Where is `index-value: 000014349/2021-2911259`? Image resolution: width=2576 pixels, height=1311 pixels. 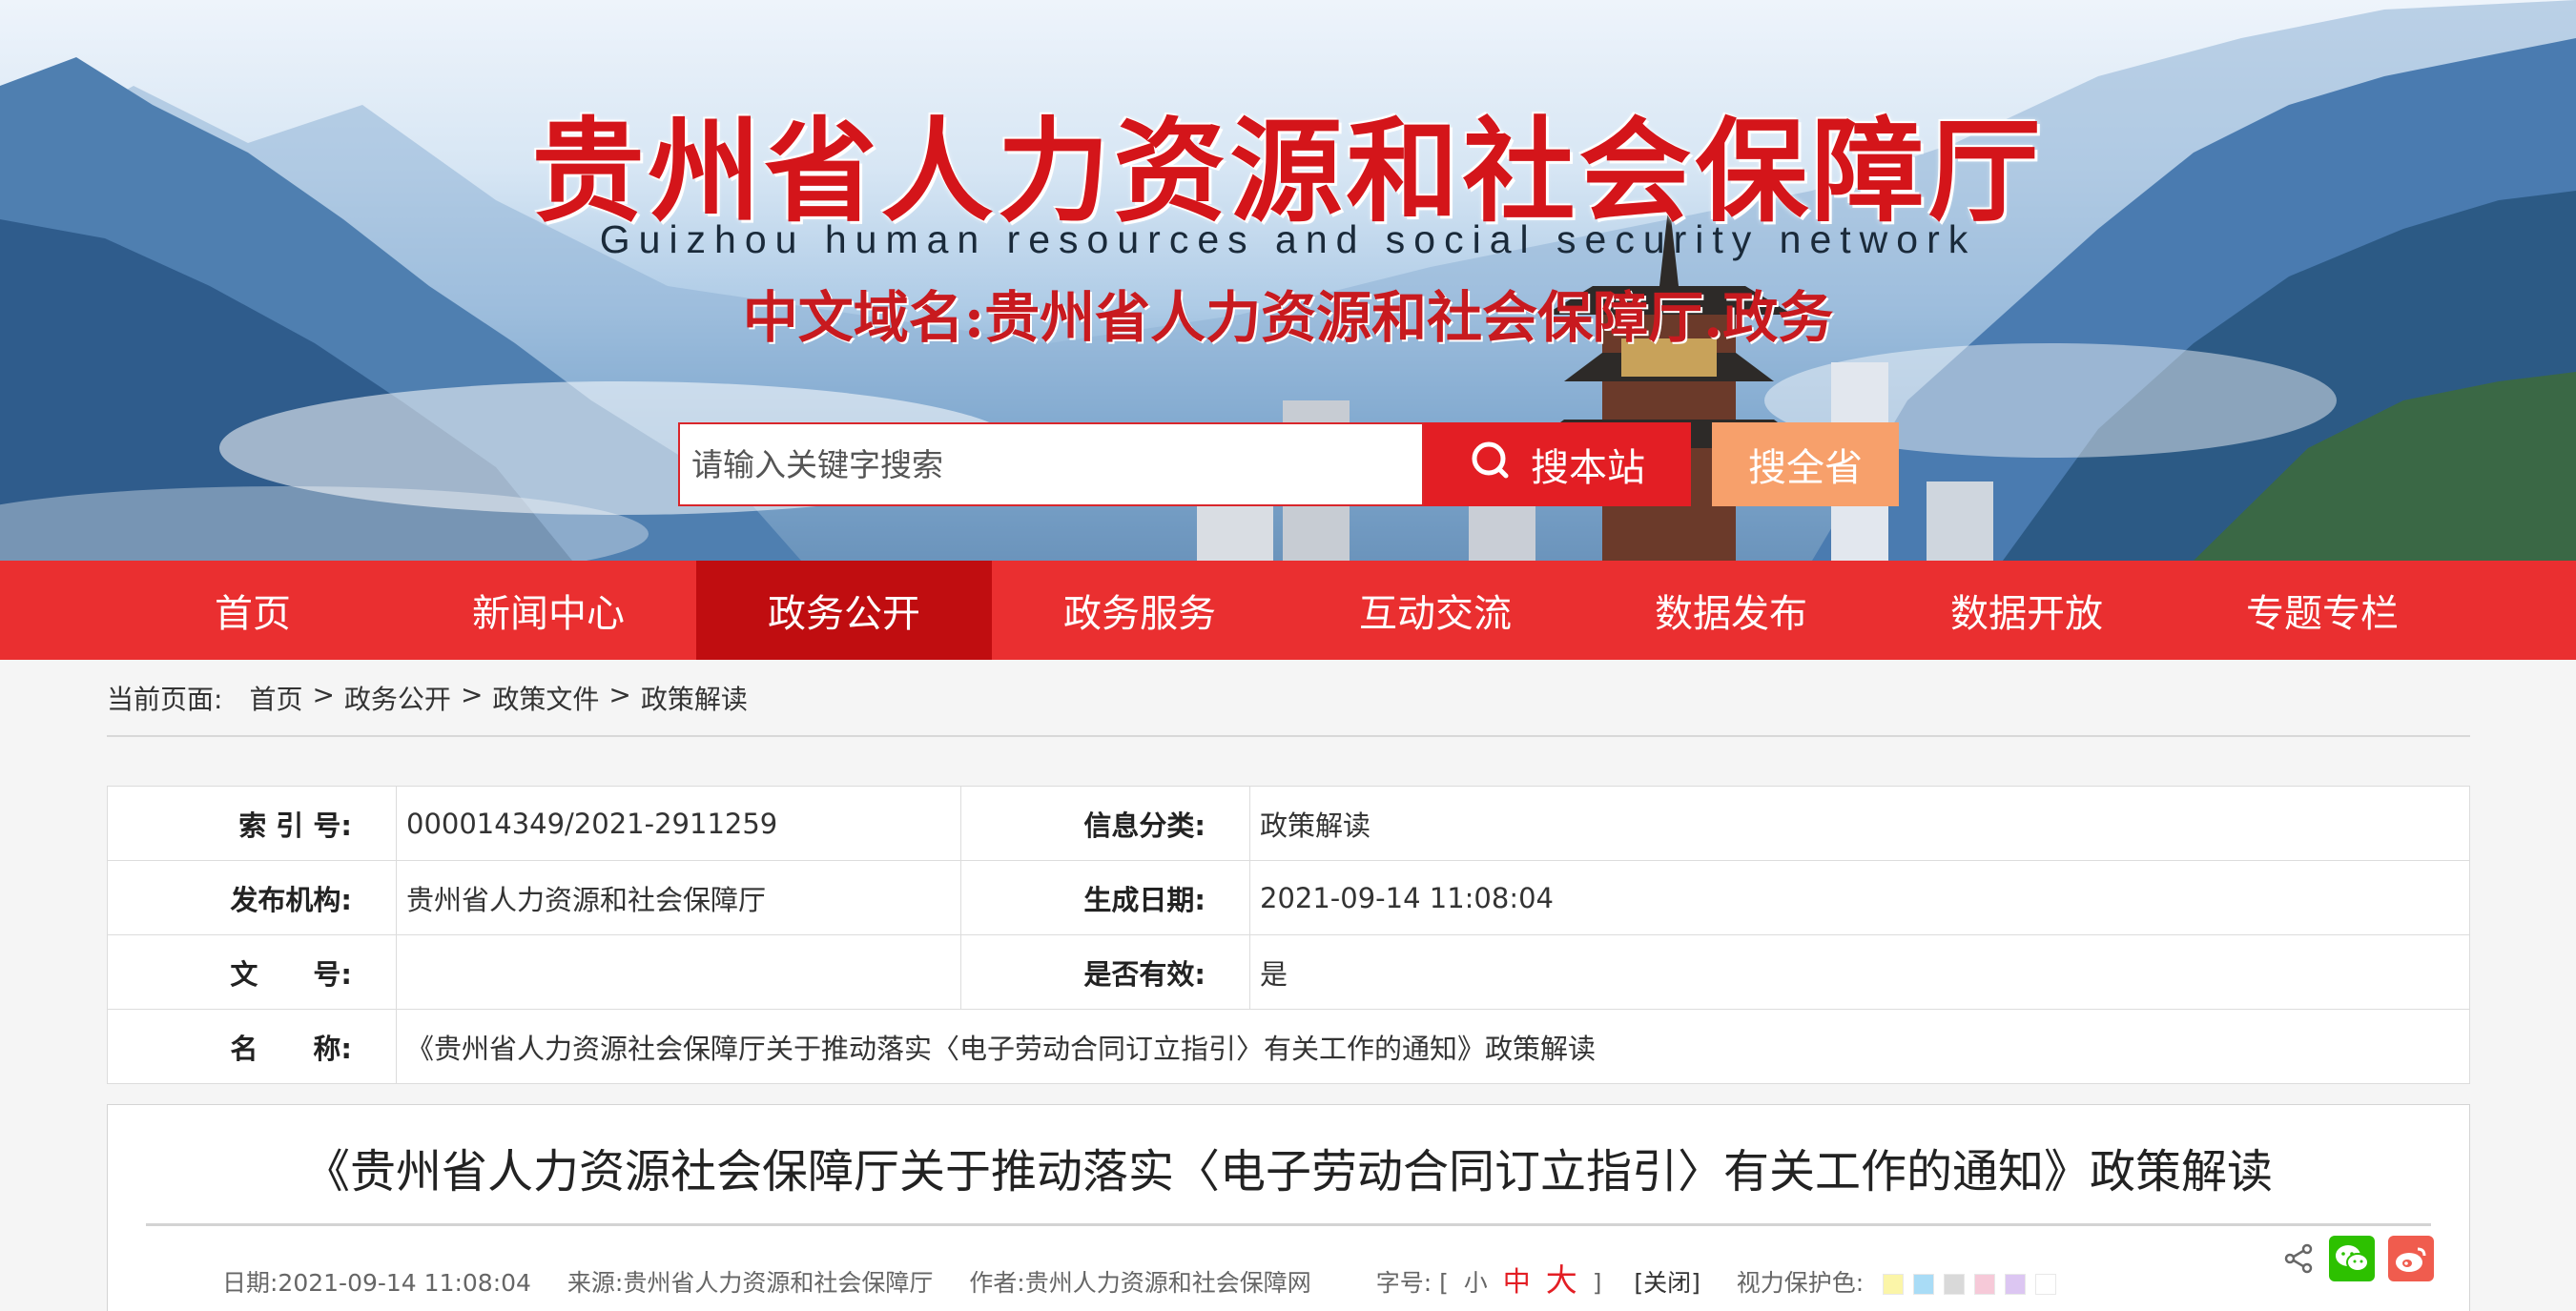 index-value: 000014349/2021-2911259 is located at coordinates (678, 823).